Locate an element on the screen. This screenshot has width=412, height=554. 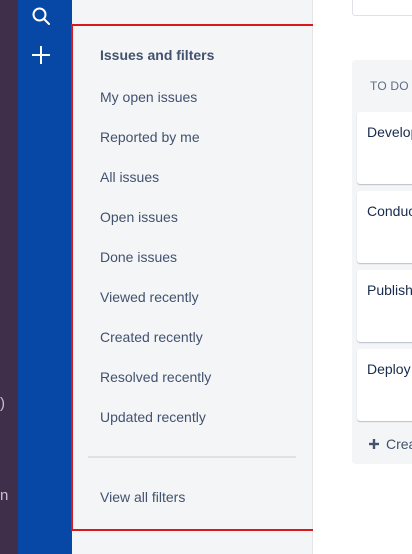
divider is located at coordinates (192, 457).